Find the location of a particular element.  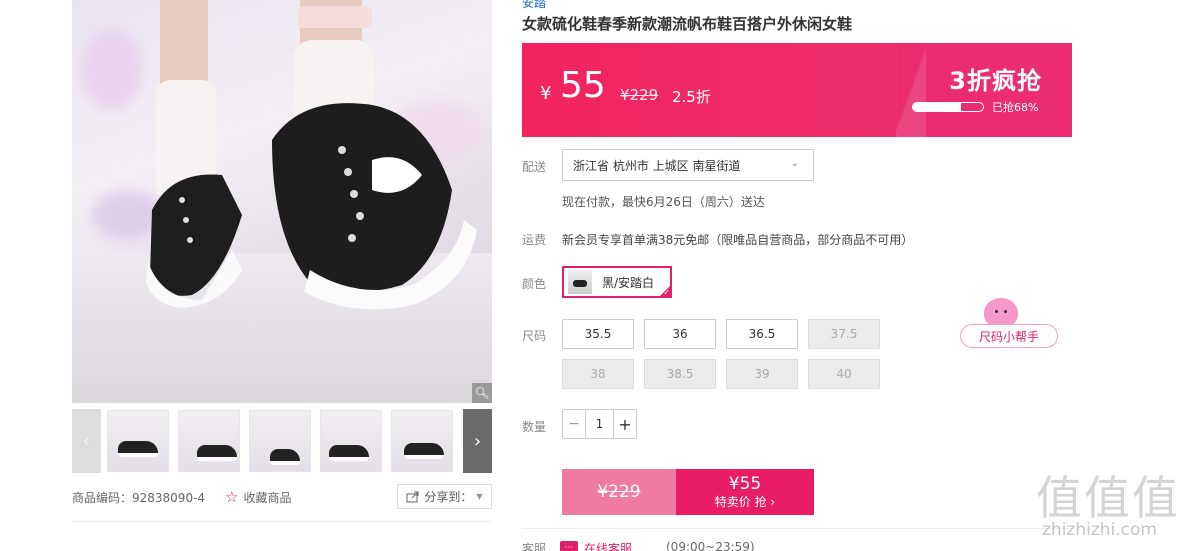

buy-sale-label: 特卖价 抢 › is located at coordinates (745, 502).